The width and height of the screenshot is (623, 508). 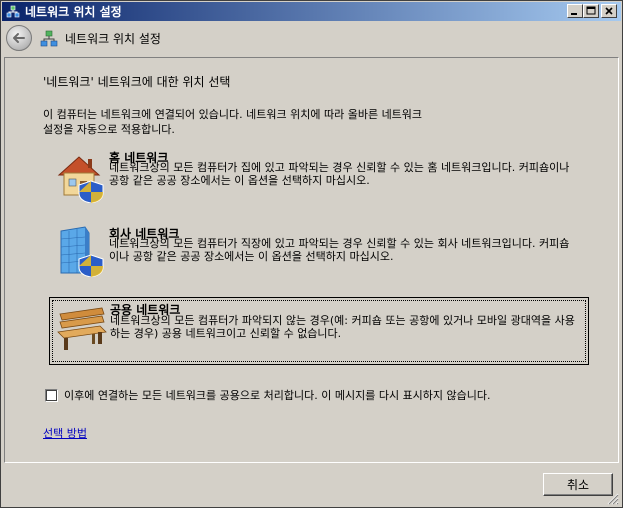 I want to click on resize-grip-icon, so click(x=613, y=499).